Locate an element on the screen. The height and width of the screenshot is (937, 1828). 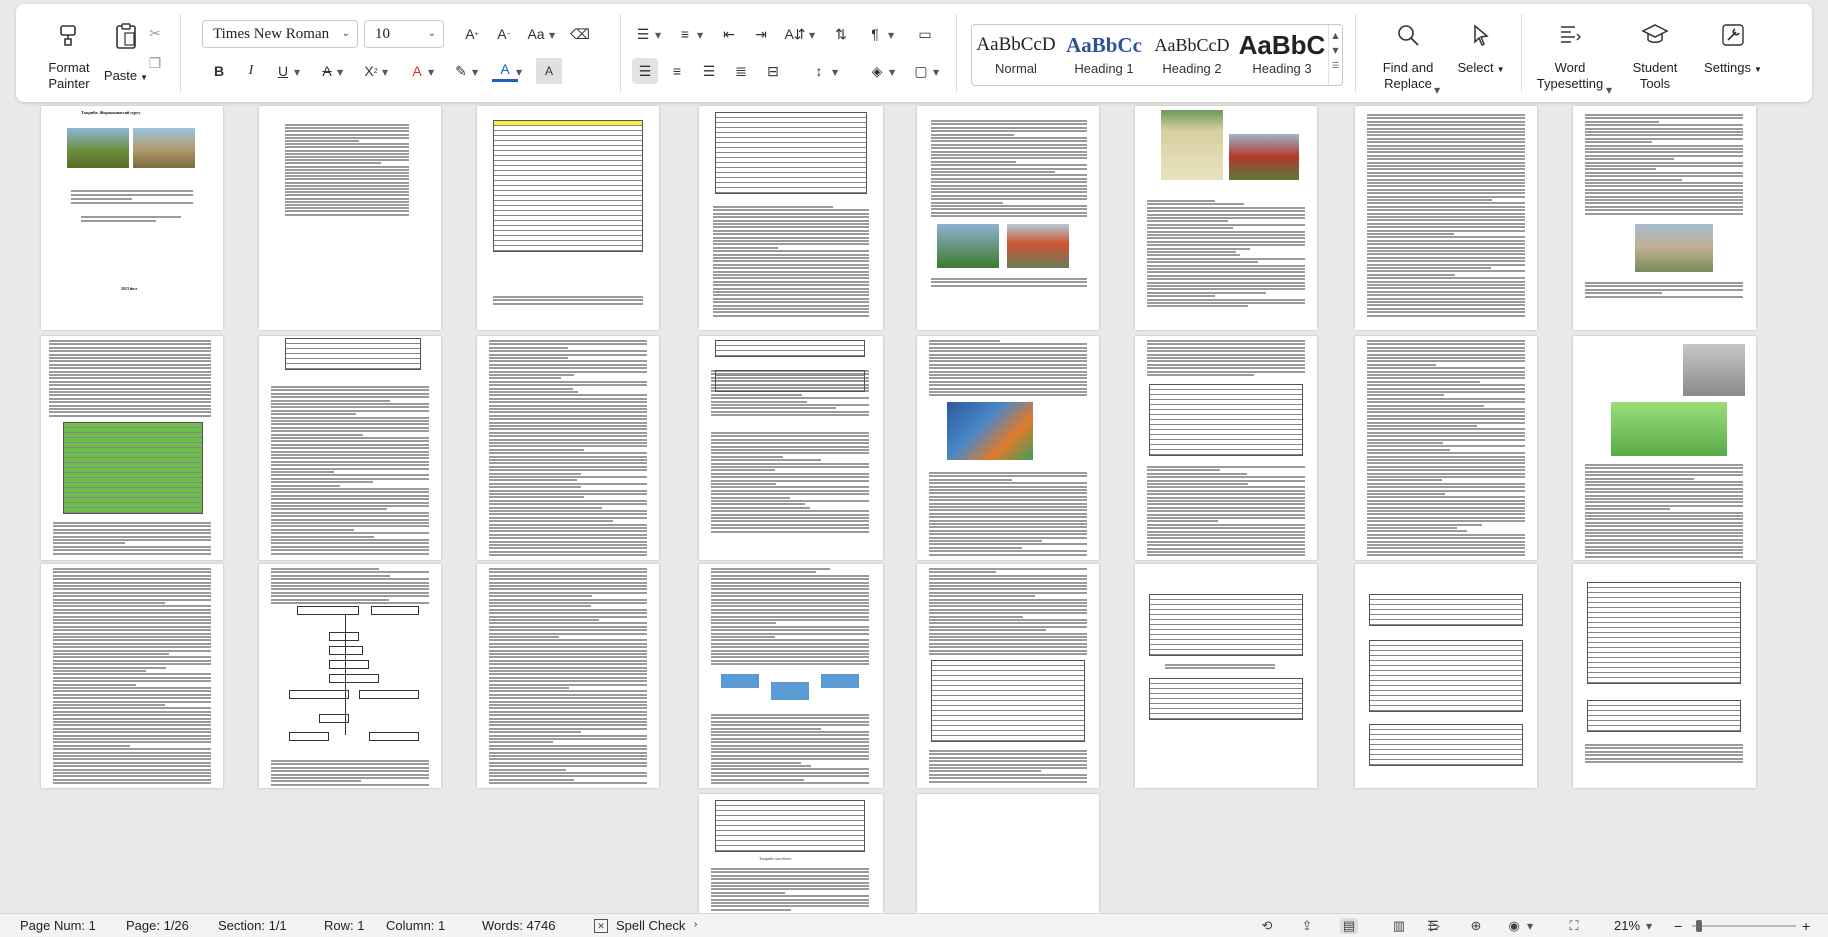
word-typesetting-button: Word Typesetting is located at coordinates (1570, 57).